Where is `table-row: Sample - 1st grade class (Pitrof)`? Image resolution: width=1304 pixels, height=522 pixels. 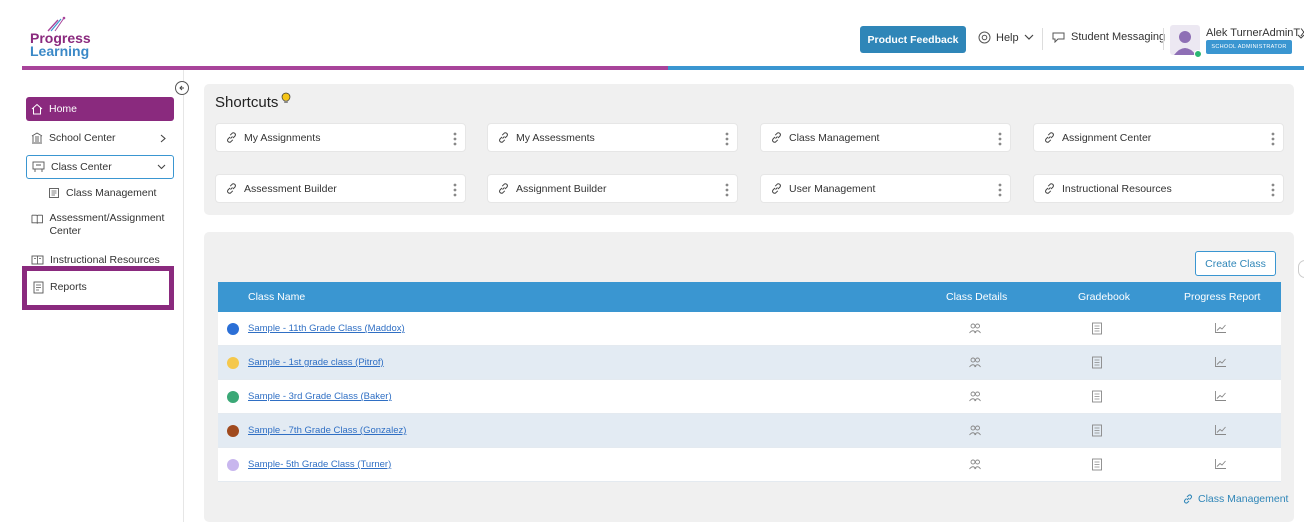 table-row: Sample - 1st grade class (Pitrof) is located at coordinates (749, 363).